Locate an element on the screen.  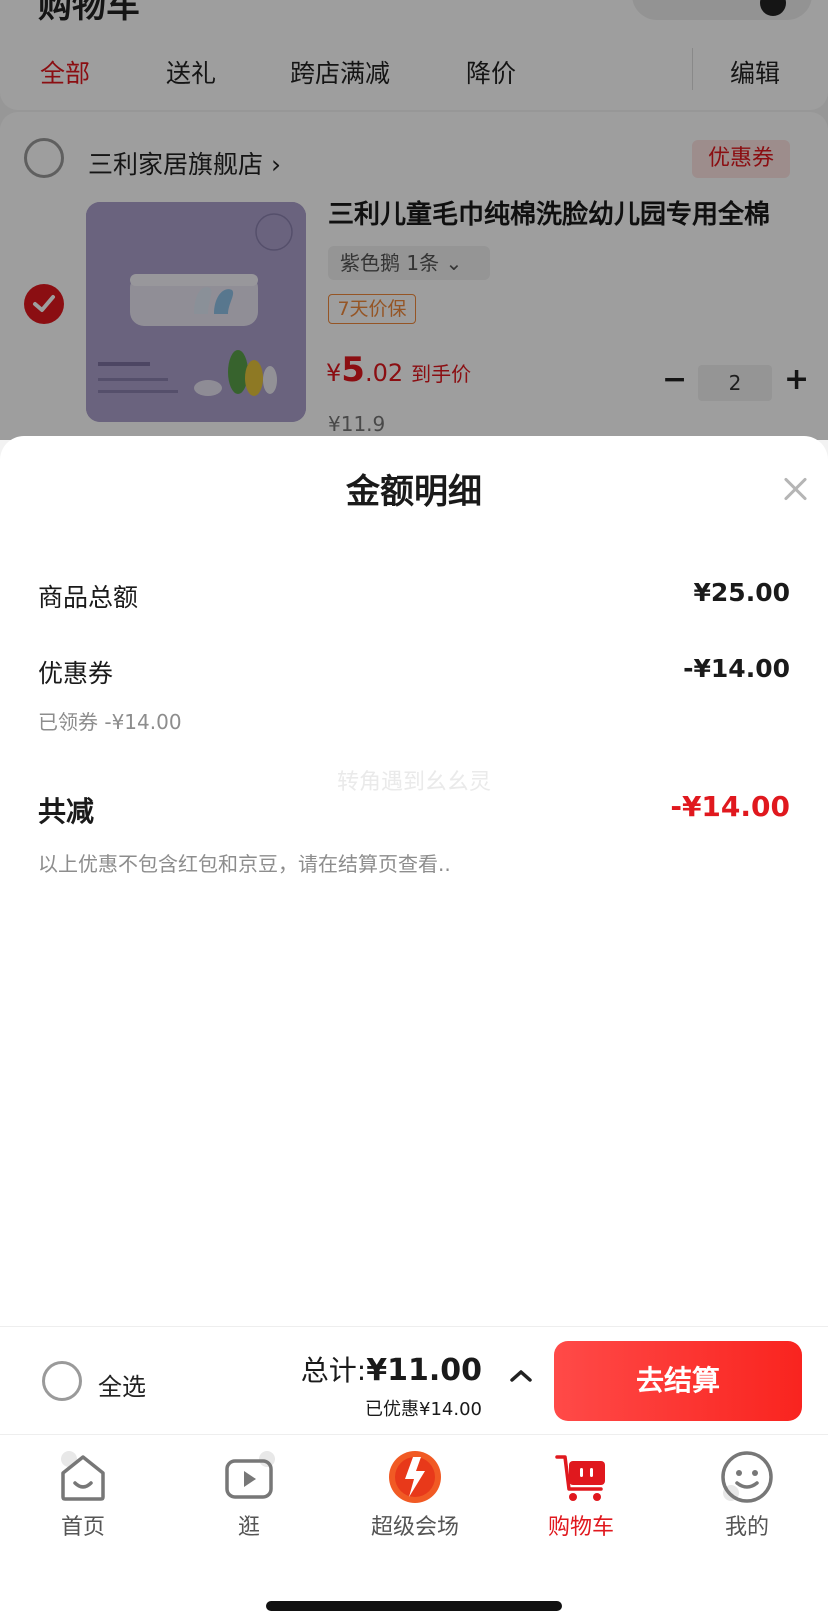
checkout-bar: 全选 总计:¥11.00 已优惠¥14.00 去结算 is located at coordinates (414, 1380).